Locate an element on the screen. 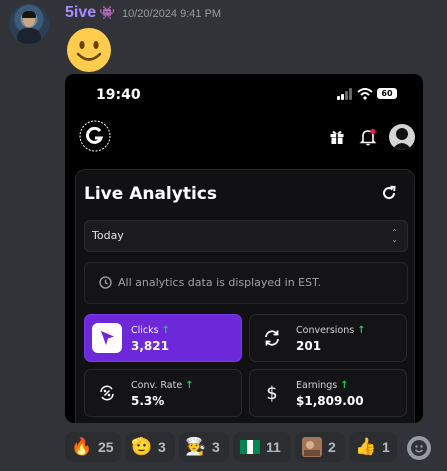  message-timestamp: 10/20/2024 9:41 PM is located at coordinates (172, 14).